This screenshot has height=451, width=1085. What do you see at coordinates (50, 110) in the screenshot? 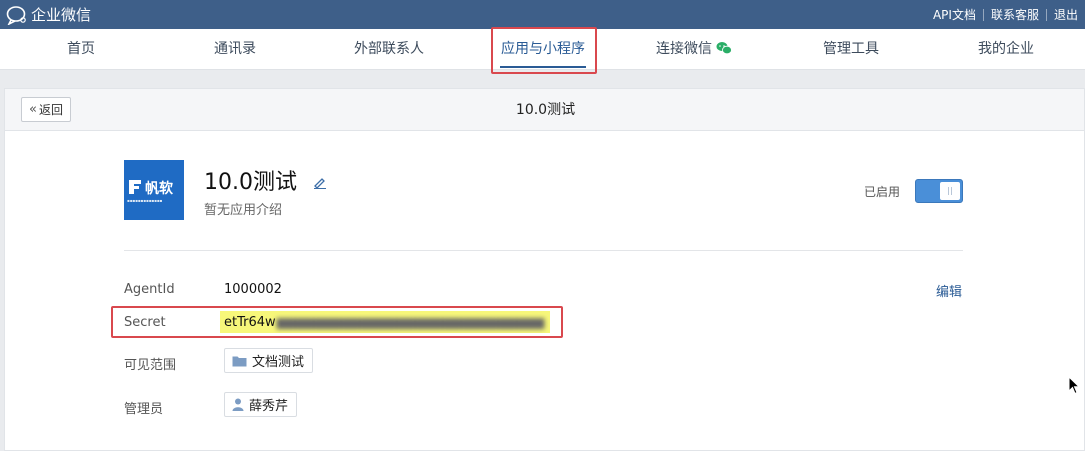
I see `back-button-label: 返回` at bounding box center [50, 110].